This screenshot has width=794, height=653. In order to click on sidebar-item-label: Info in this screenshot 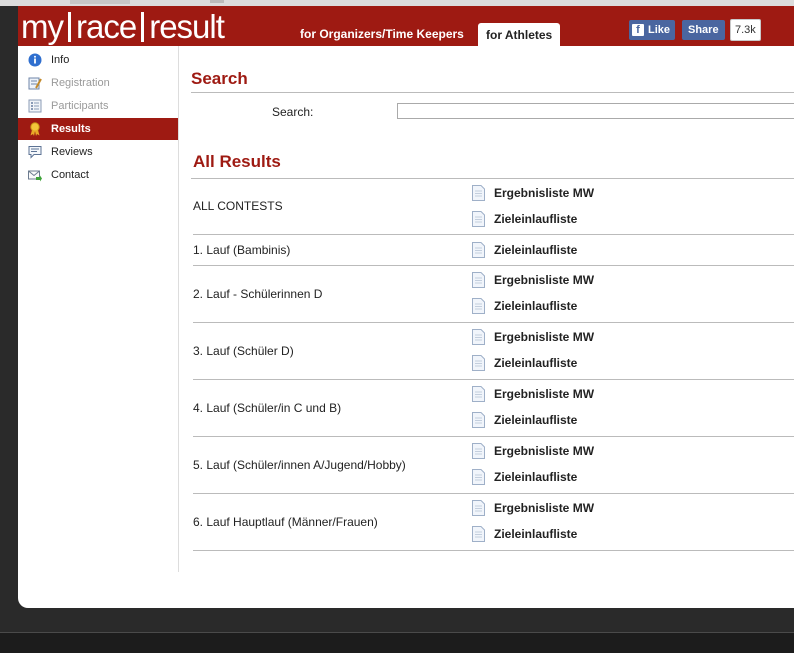, I will do `click(60, 60)`.